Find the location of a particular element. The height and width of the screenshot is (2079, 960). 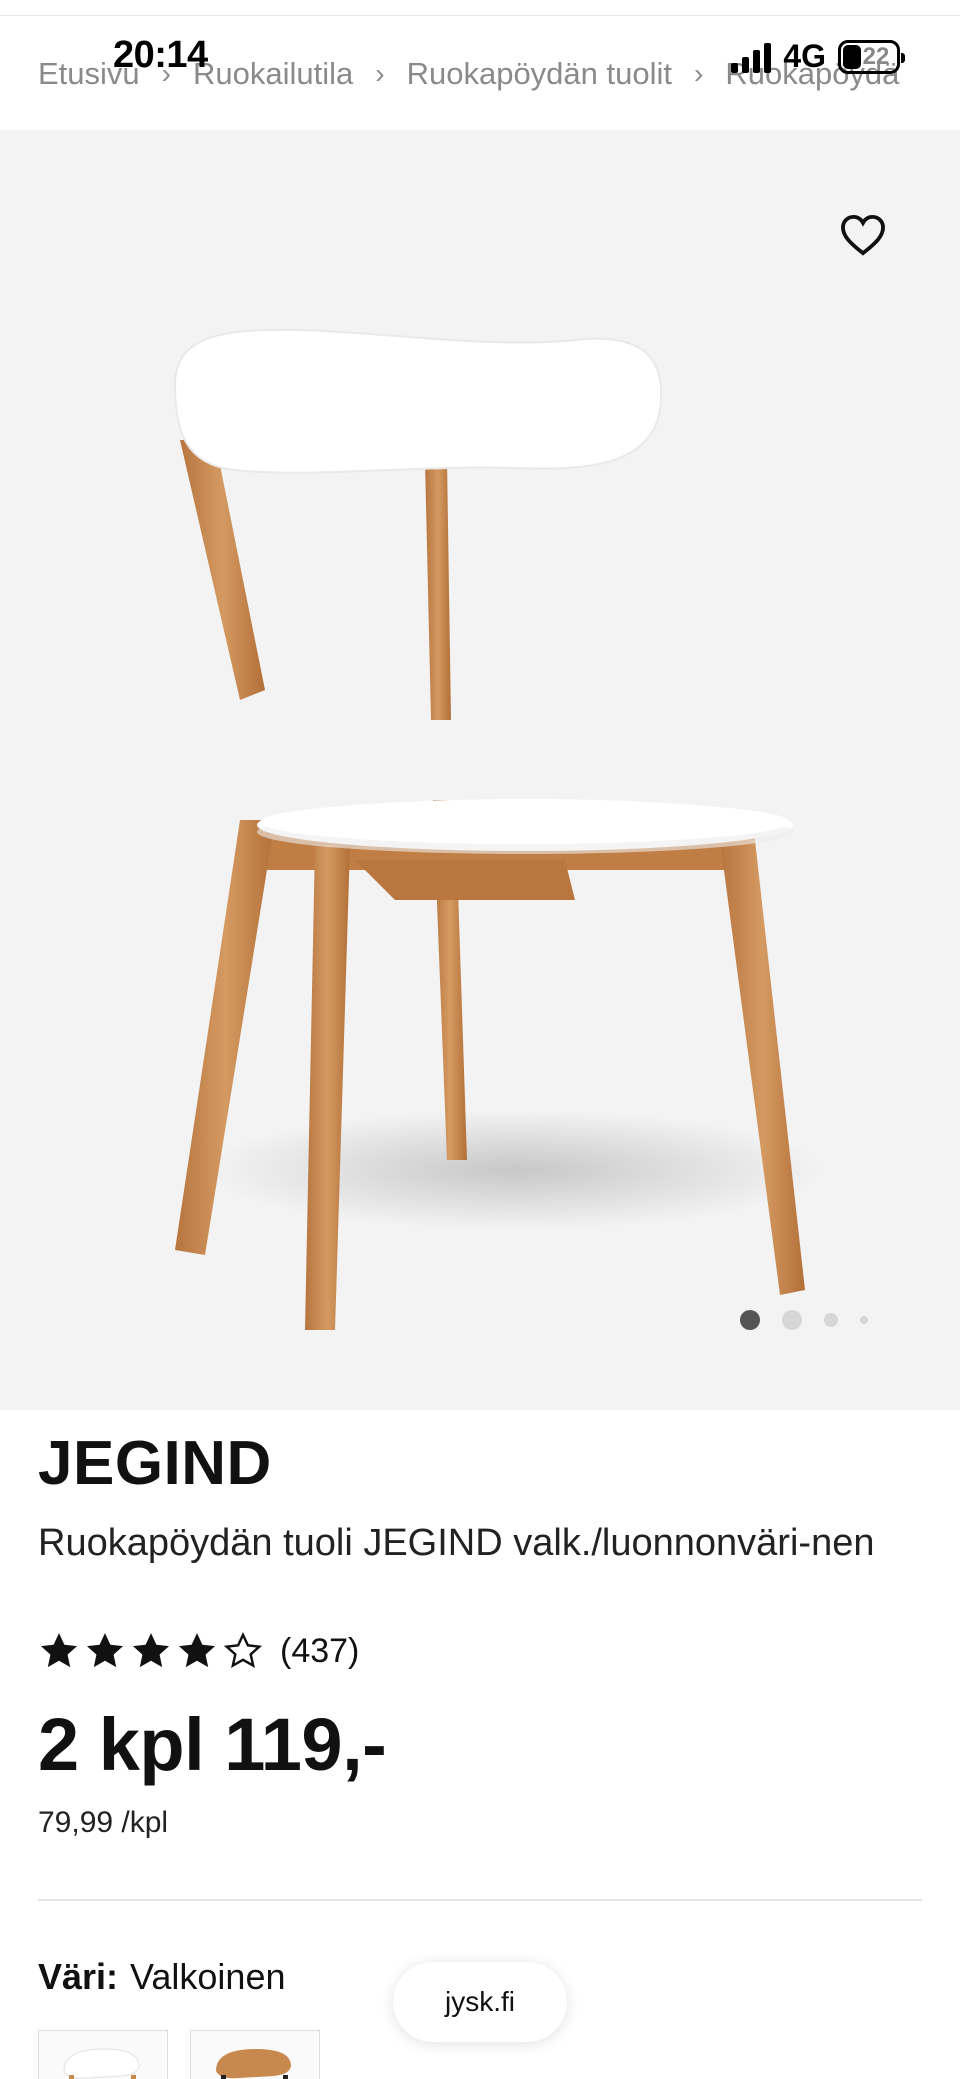

color-swatch-oak is located at coordinates (255, 2054).